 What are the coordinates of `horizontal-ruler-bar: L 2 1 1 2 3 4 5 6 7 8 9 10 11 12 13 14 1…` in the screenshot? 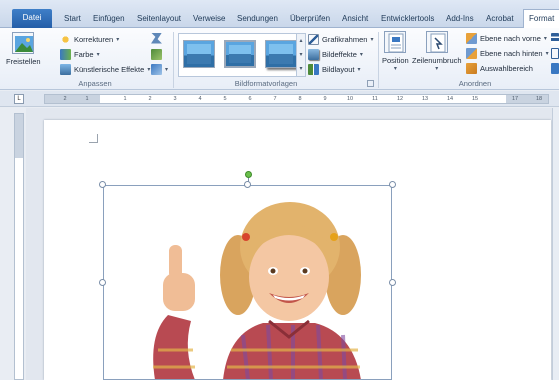 It's located at (279, 99).